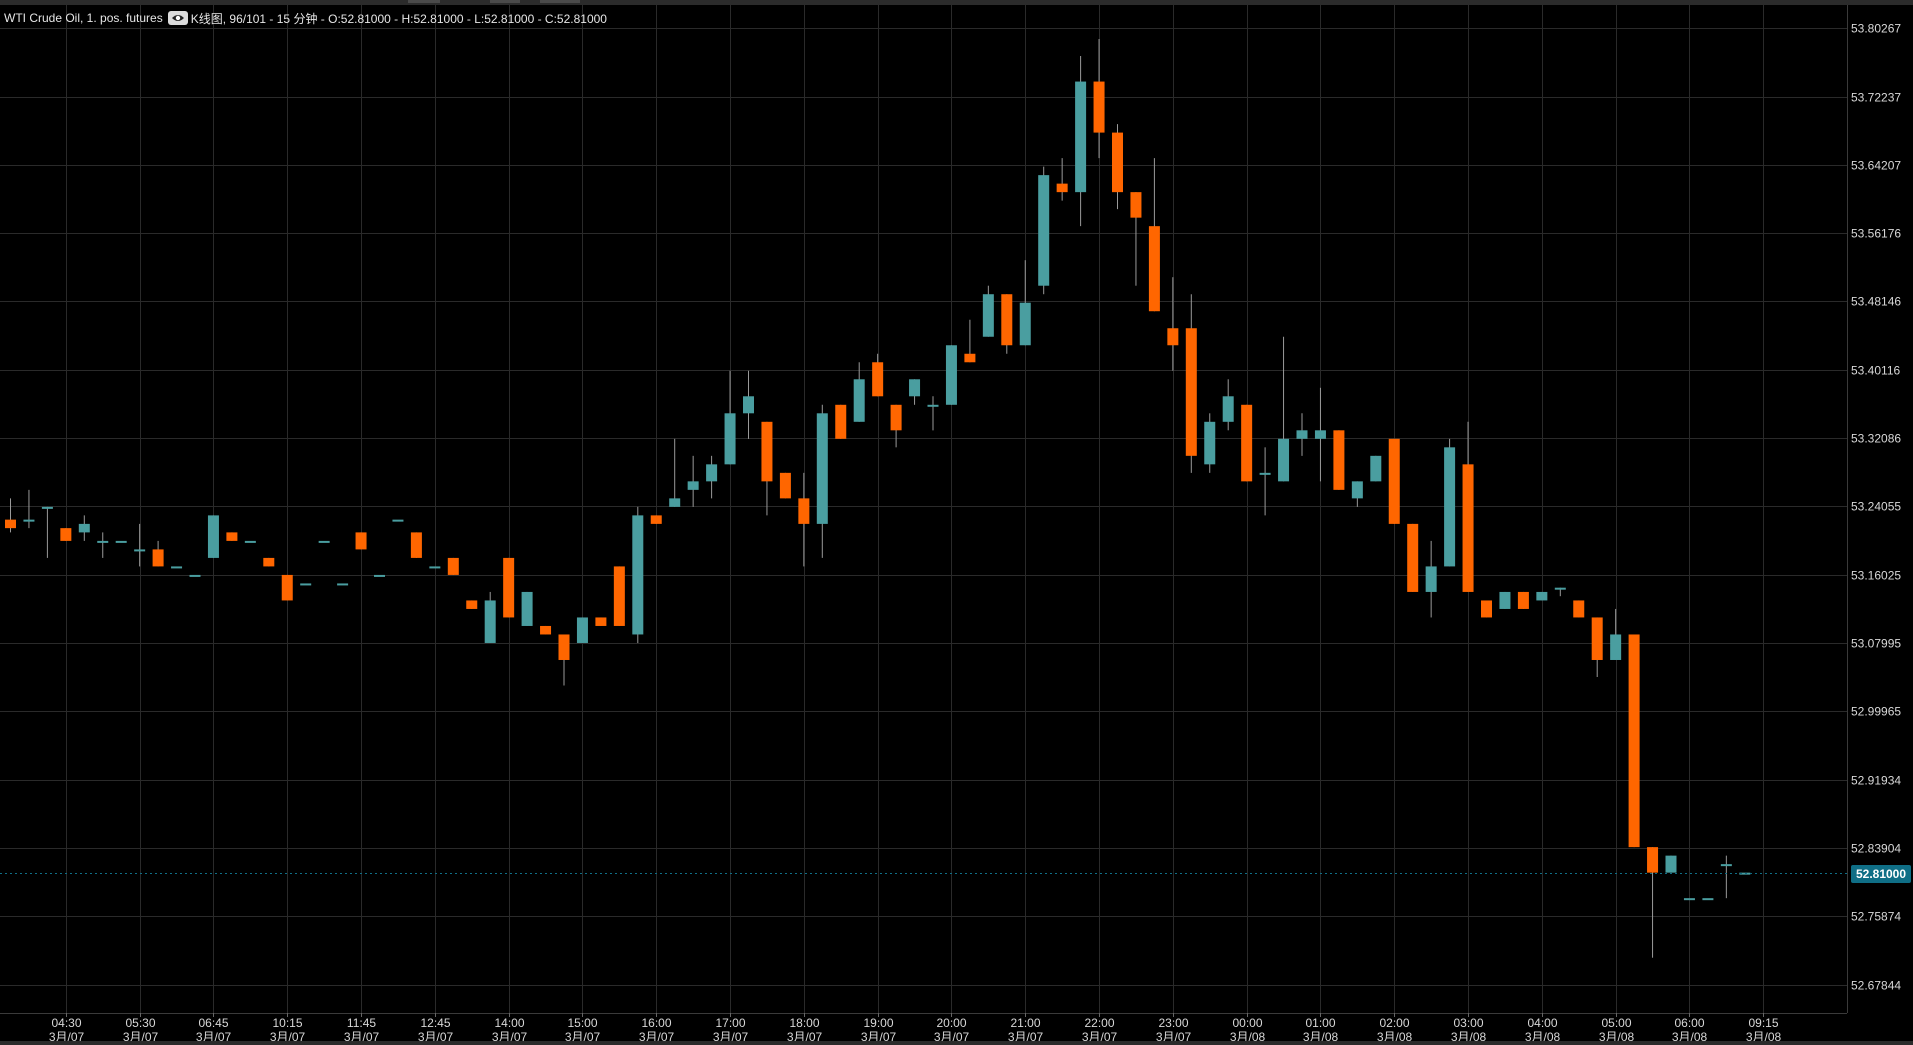 Image resolution: width=1913 pixels, height=1045 pixels. I want to click on y-tick-label: 52.75874, so click(1876, 917).